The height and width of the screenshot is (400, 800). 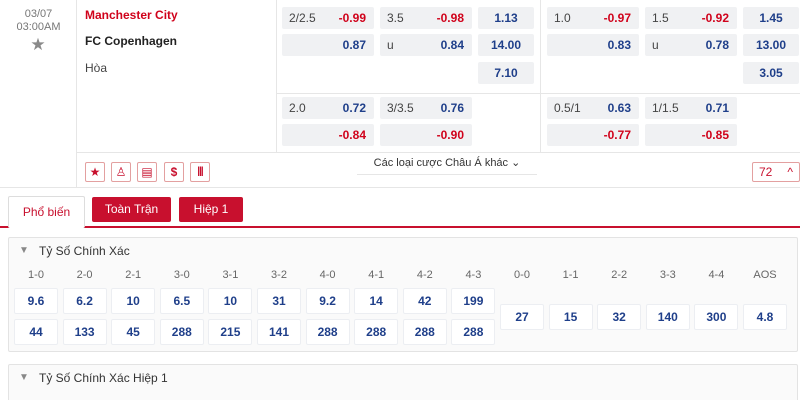 I want to click on h1-handicap-away-1: 0.83, so click(x=593, y=45).